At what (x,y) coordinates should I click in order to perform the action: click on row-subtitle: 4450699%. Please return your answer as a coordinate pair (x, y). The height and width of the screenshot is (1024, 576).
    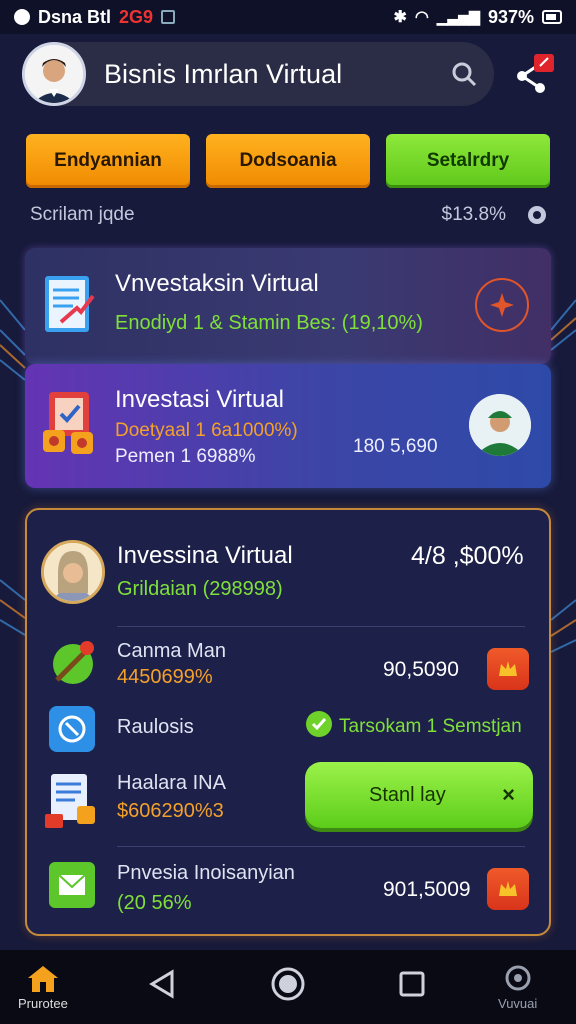
    Looking at the image, I should click on (165, 677).